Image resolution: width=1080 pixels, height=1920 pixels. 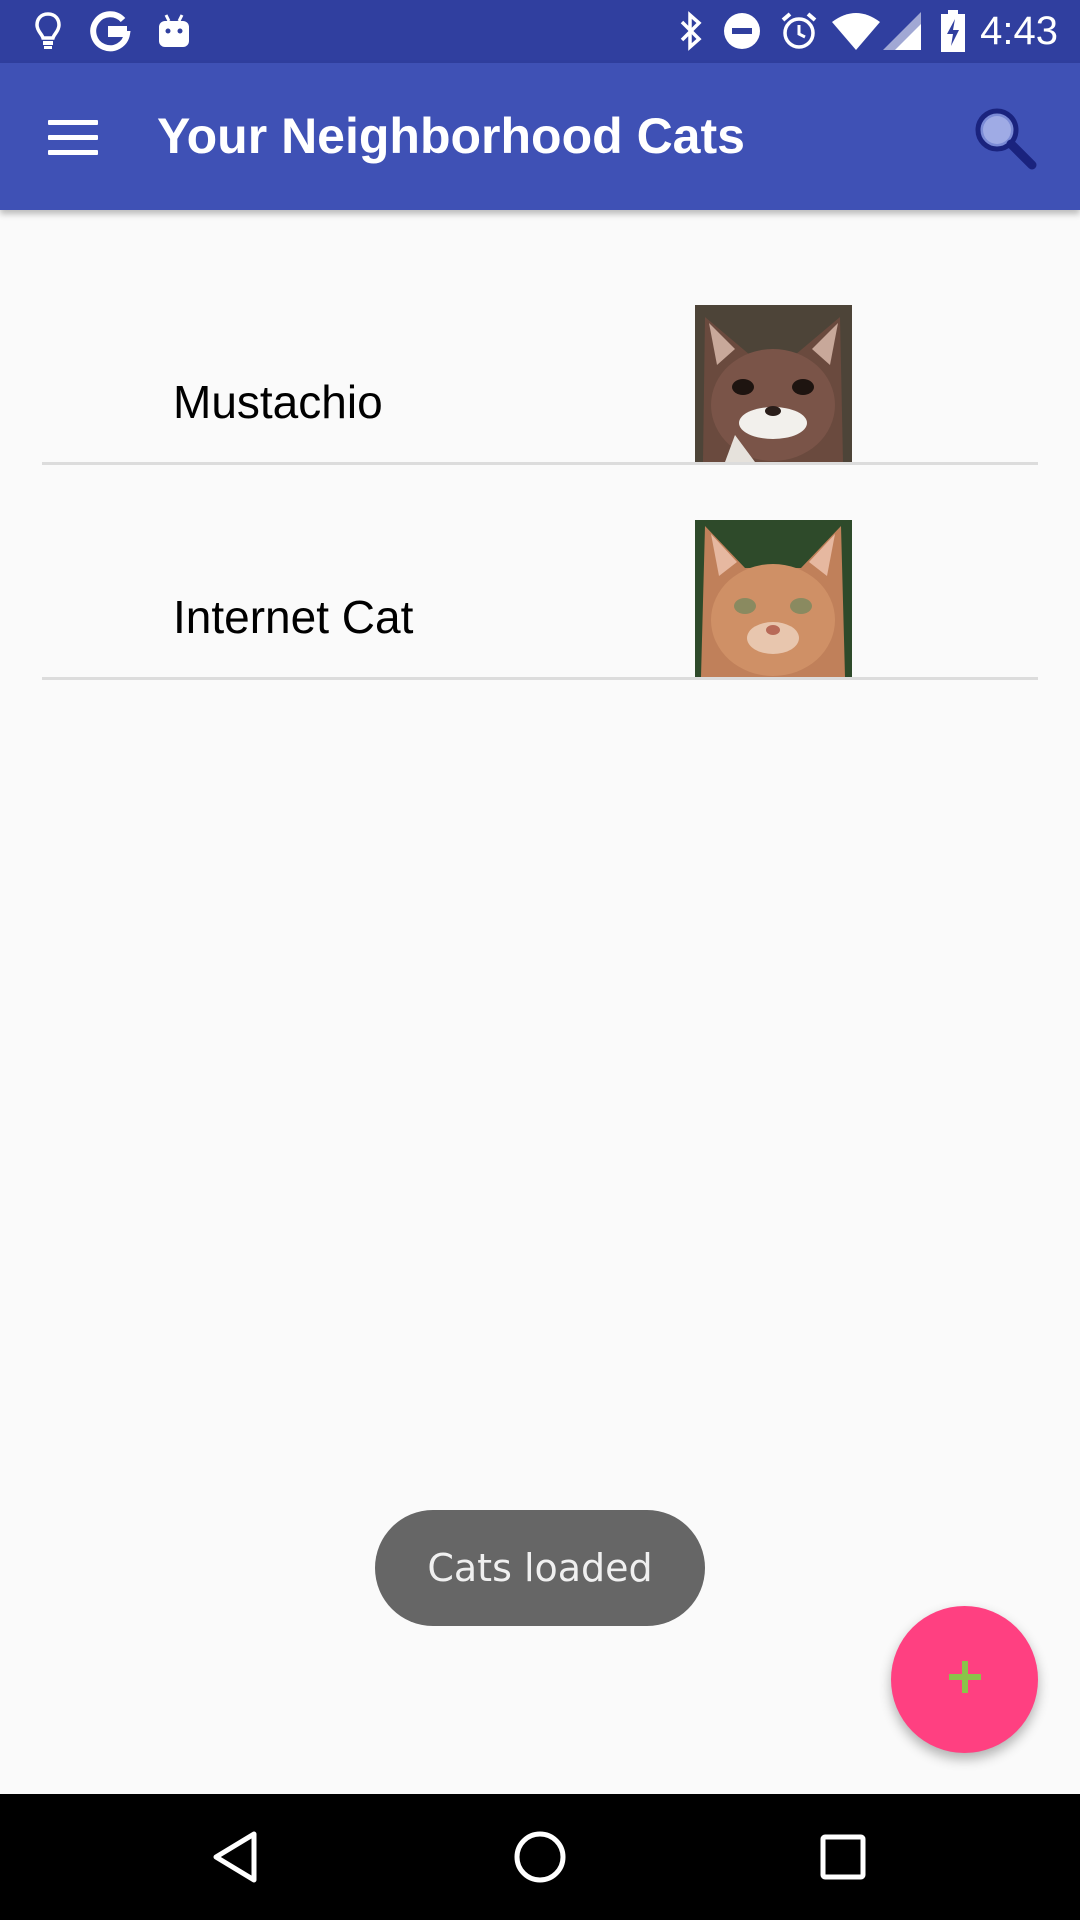 What do you see at coordinates (278, 402) in the screenshot?
I see `cat-name: Mustachio` at bounding box center [278, 402].